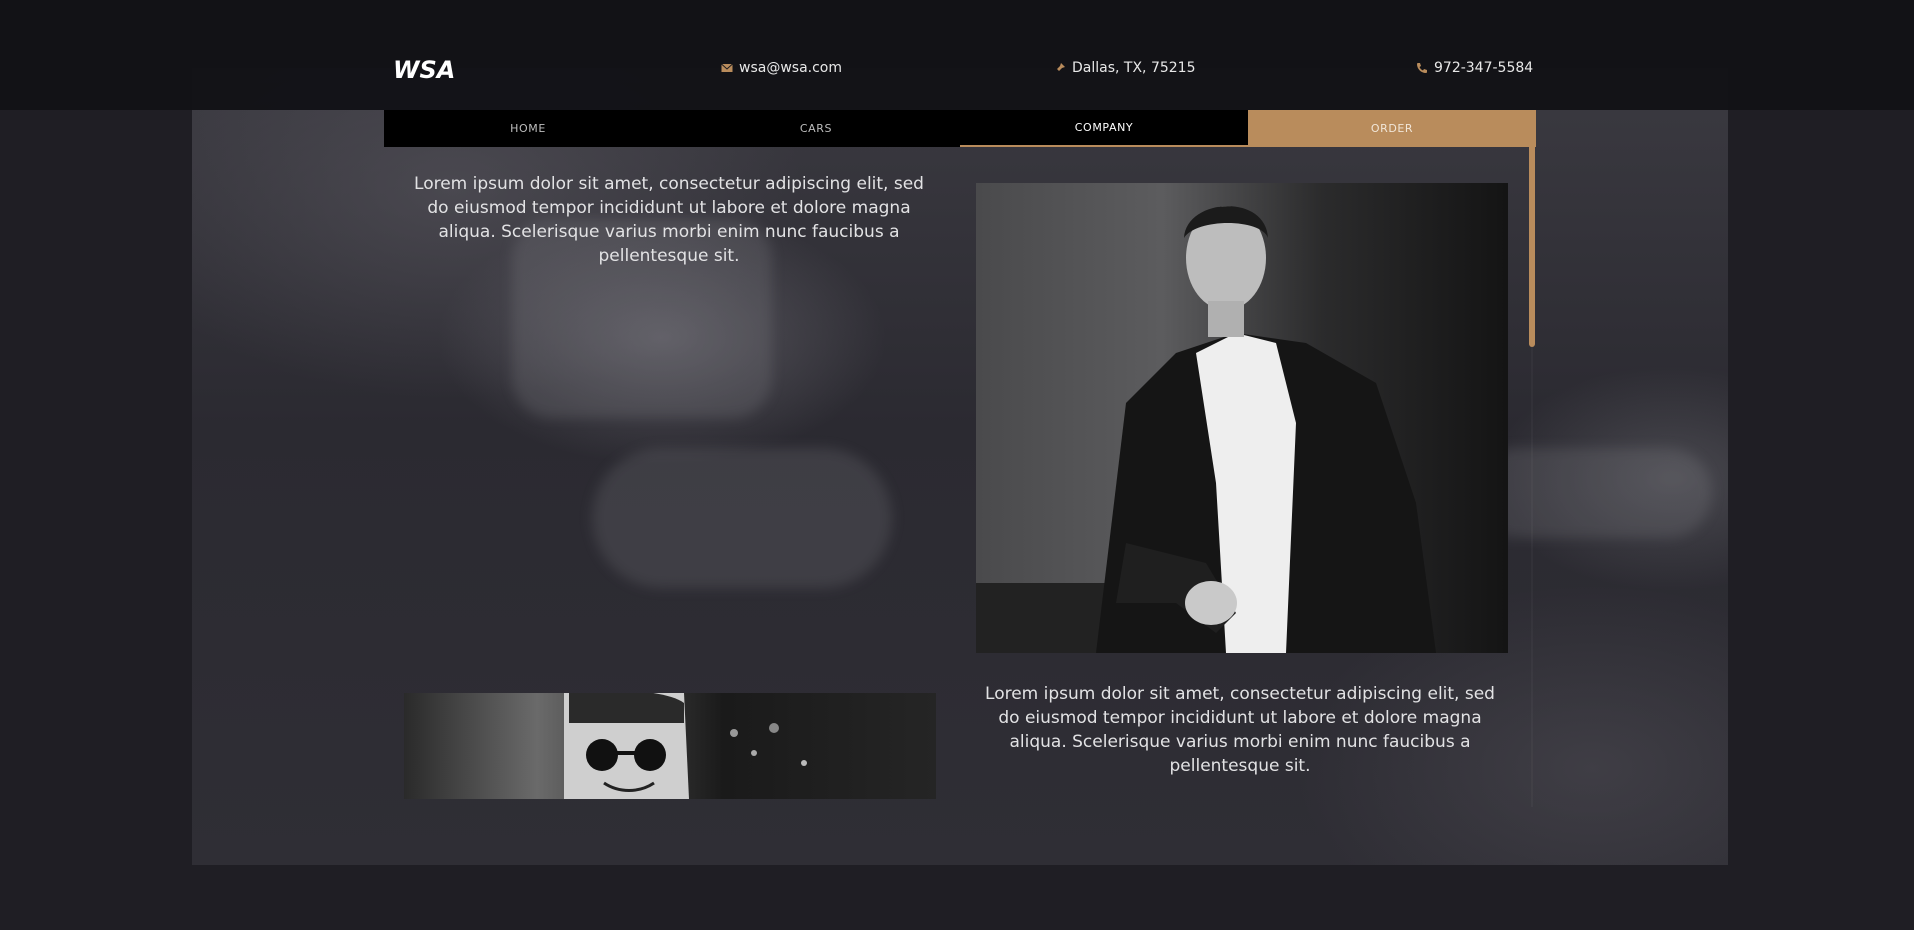 This screenshot has width=1914, height=930. I want to click on car-silhouette-shape, so click(1592, 493).